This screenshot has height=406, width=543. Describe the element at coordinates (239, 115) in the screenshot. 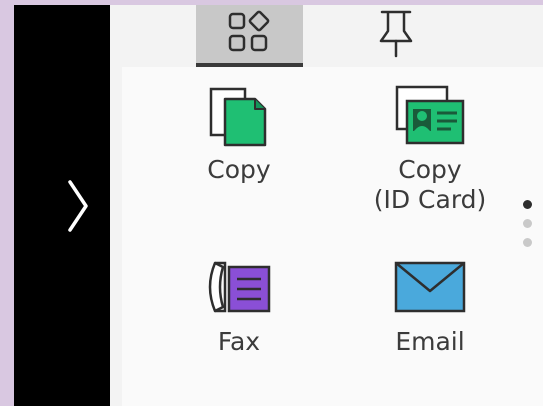

I see `copy-document-icon` at that location.